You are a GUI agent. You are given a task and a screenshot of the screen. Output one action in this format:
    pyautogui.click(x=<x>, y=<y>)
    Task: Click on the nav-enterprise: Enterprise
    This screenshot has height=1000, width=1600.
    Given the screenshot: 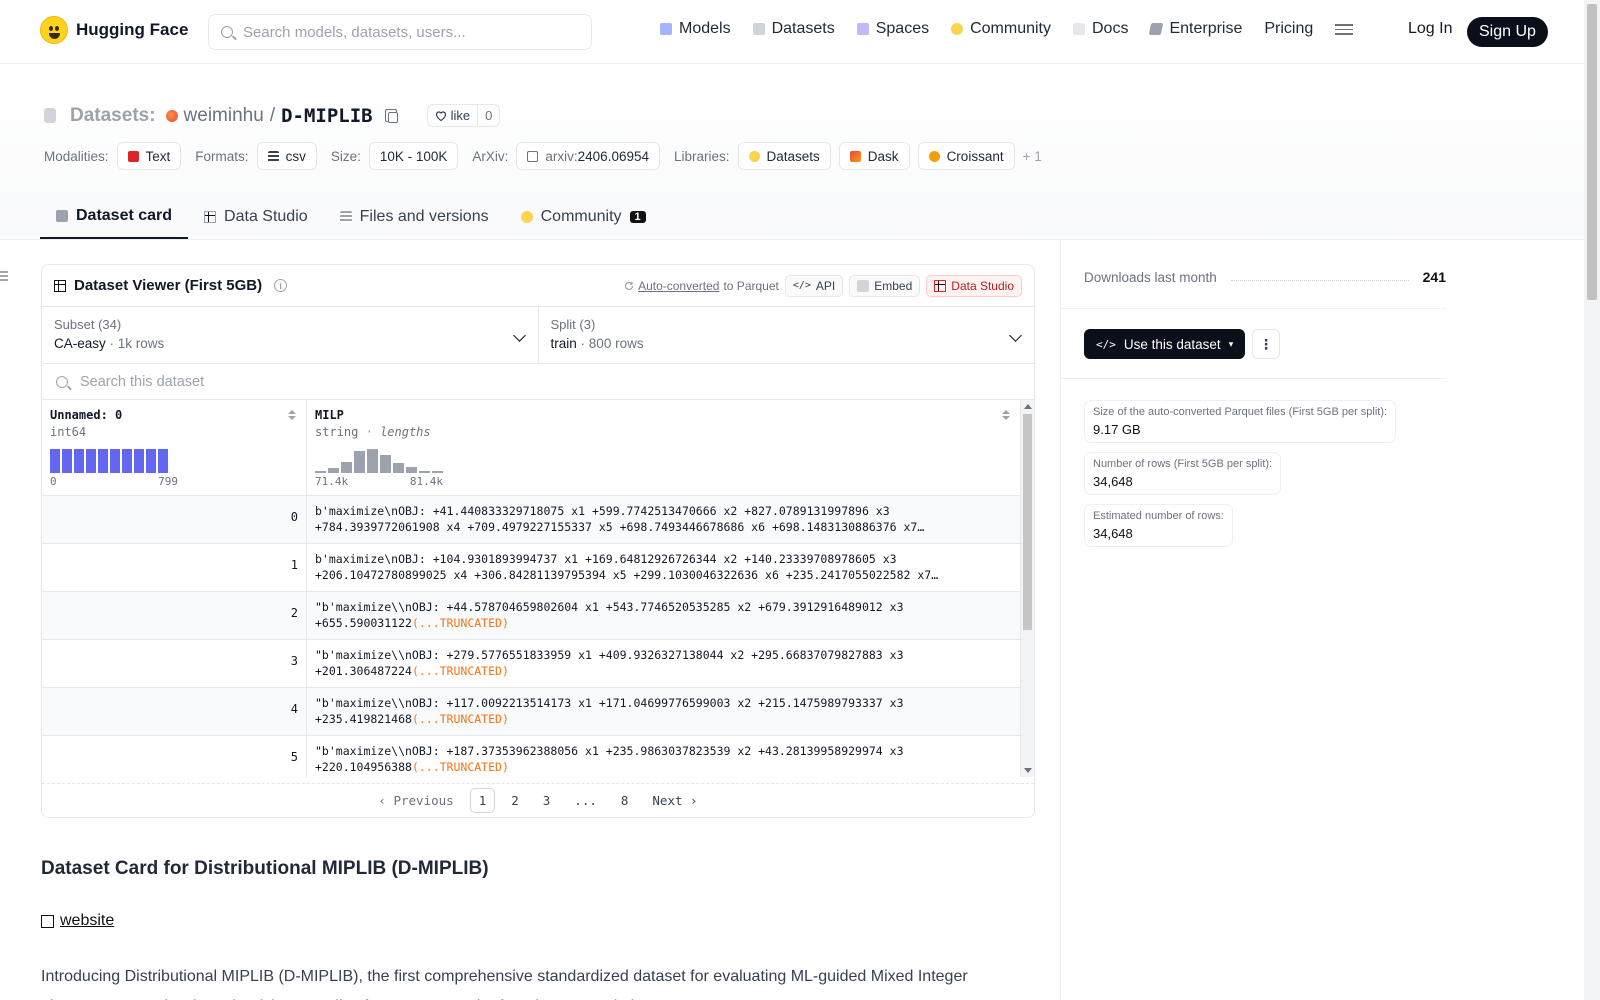 What is the action you would take?
    pyautogui.click(x=1195, y=29)
    